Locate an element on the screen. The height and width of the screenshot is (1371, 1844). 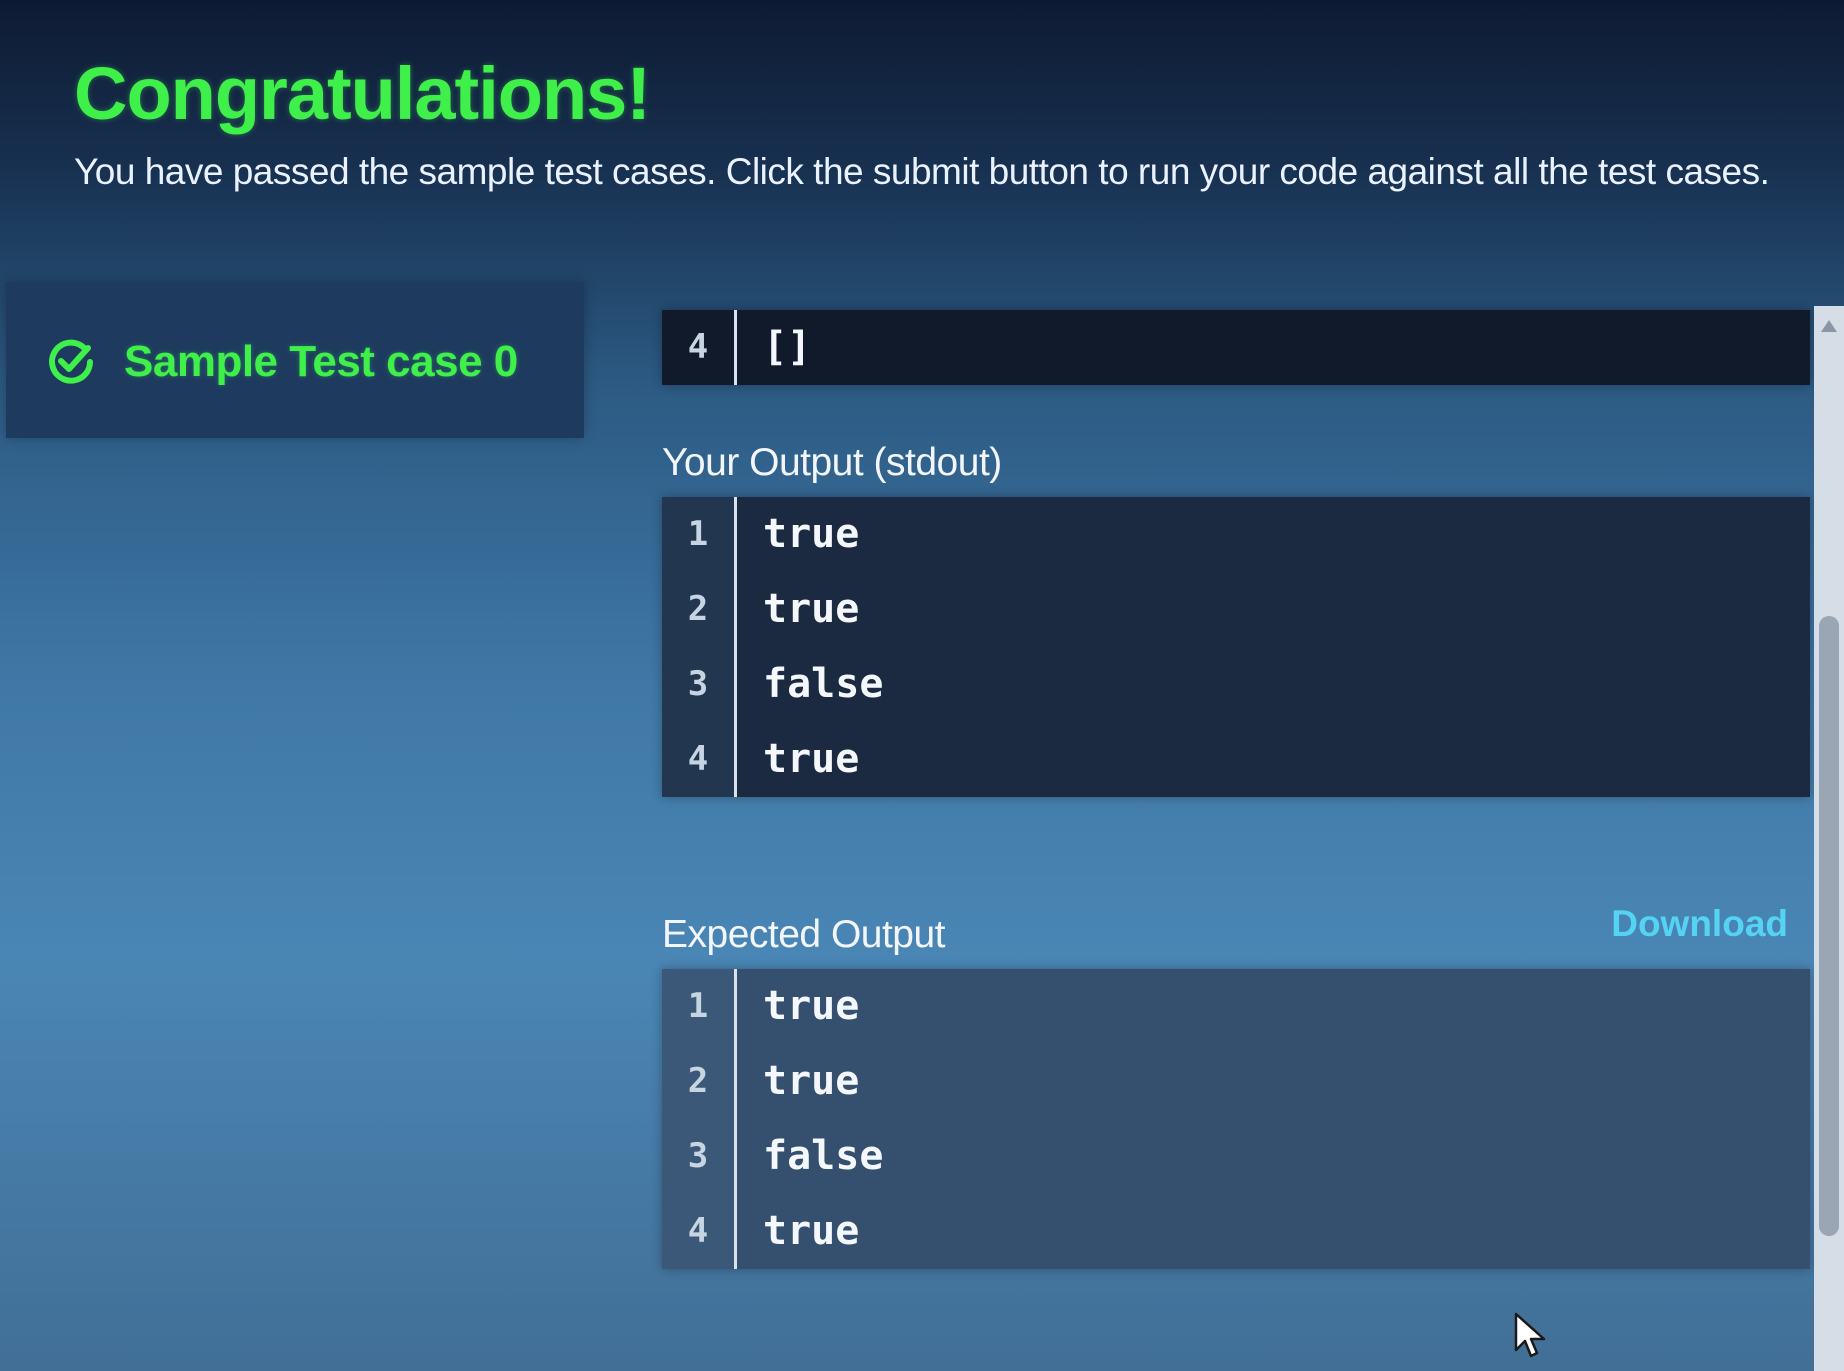
mouse-pointer-icon is located at coordinates (1531, 1336).